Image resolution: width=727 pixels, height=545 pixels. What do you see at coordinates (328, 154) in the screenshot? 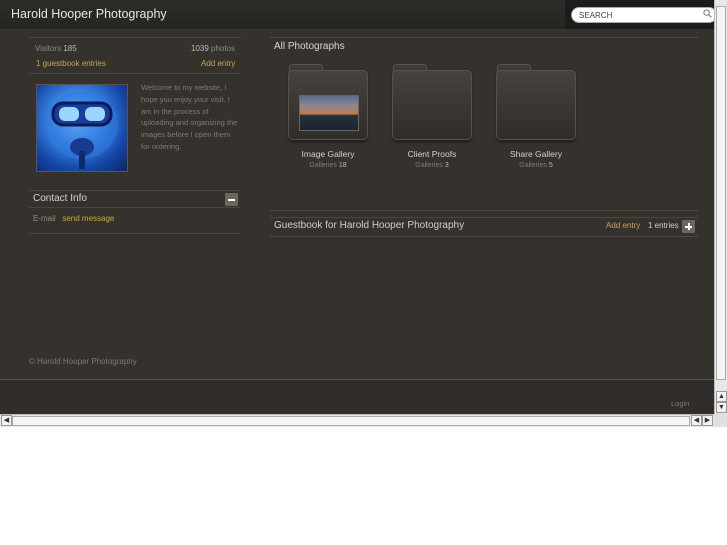
I see `folder-title: Image Gallery` at bounding box center [328, 154].